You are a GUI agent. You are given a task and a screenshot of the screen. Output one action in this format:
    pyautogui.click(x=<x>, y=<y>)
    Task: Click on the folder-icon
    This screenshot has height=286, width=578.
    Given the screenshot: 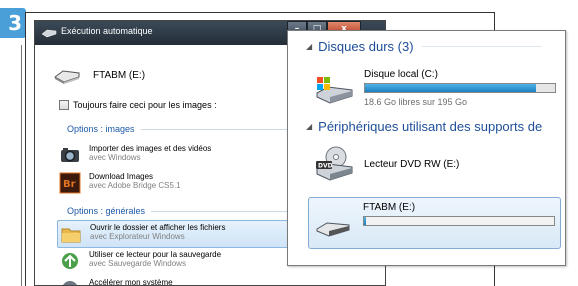 What is the action you would take?
    pyautogui.click(x=71, y=235)
    